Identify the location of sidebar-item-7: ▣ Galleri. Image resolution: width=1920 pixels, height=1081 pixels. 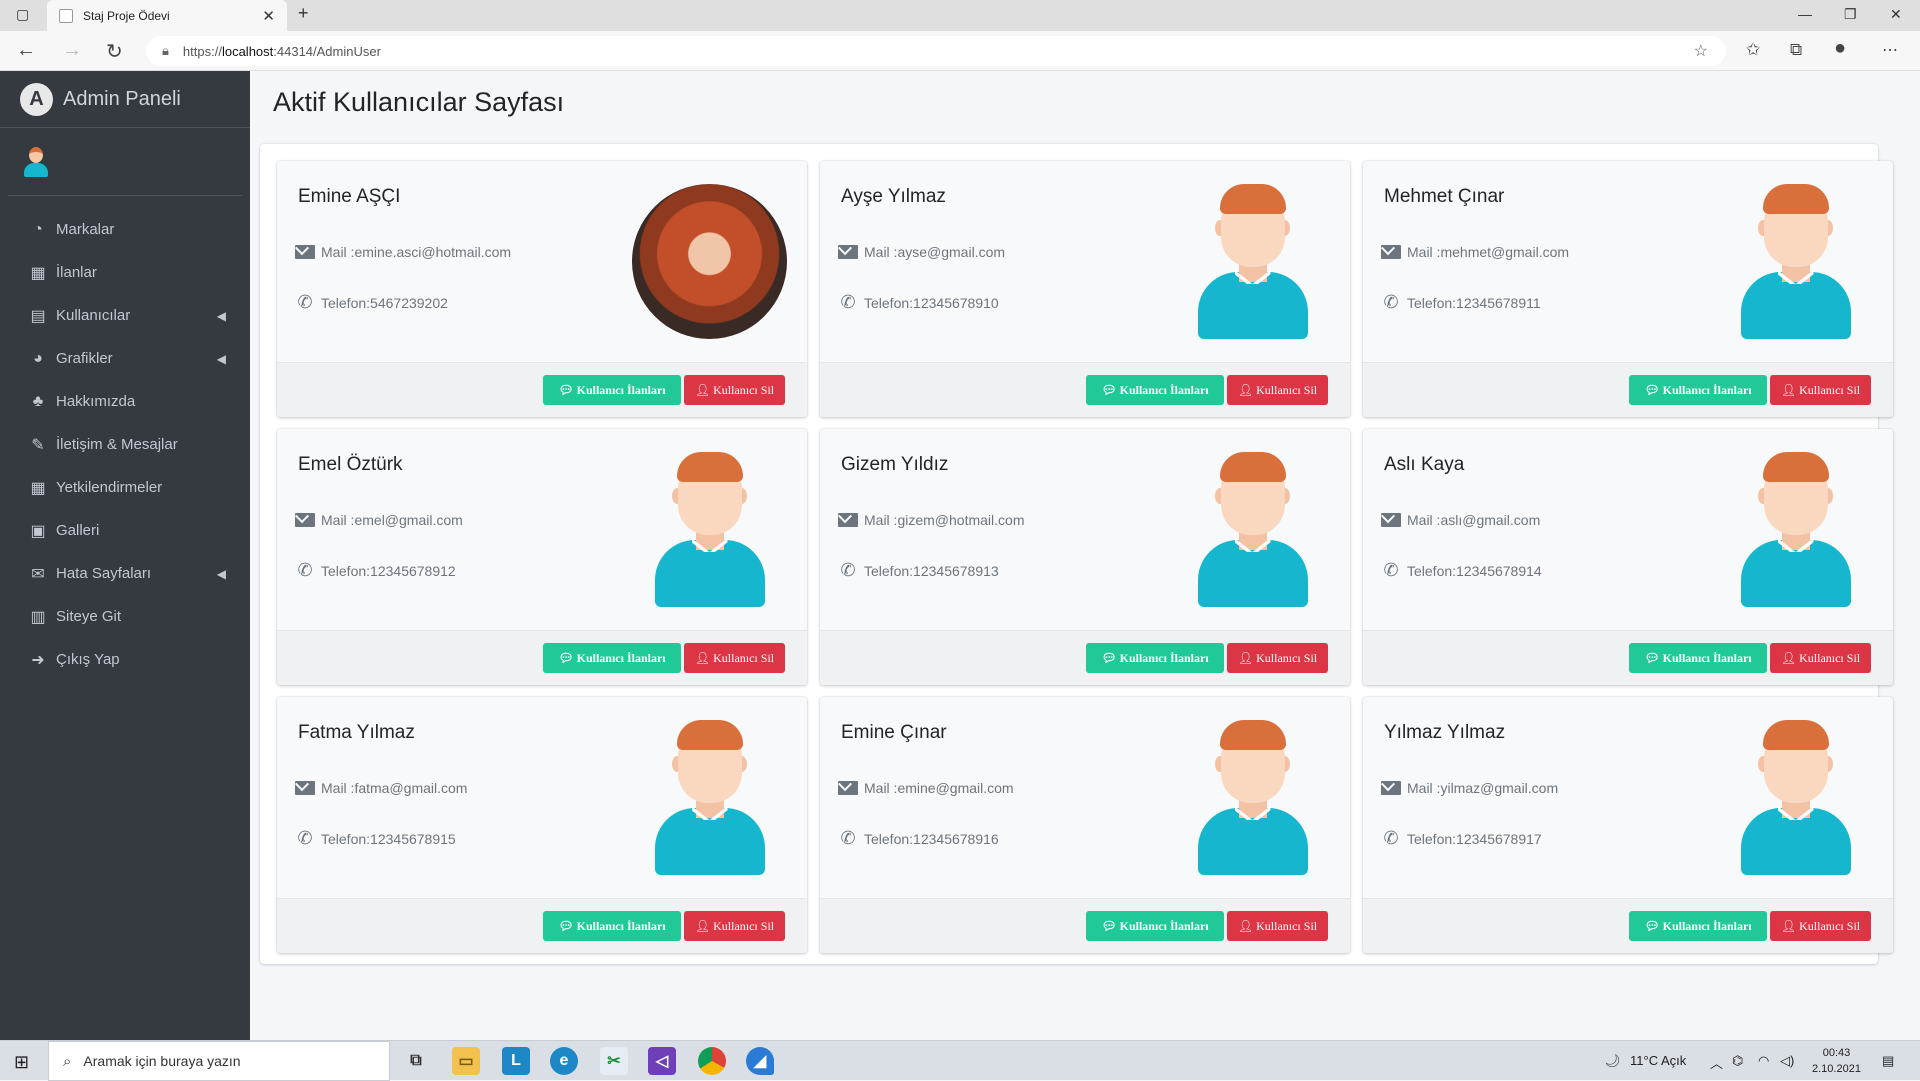
(125, 530).